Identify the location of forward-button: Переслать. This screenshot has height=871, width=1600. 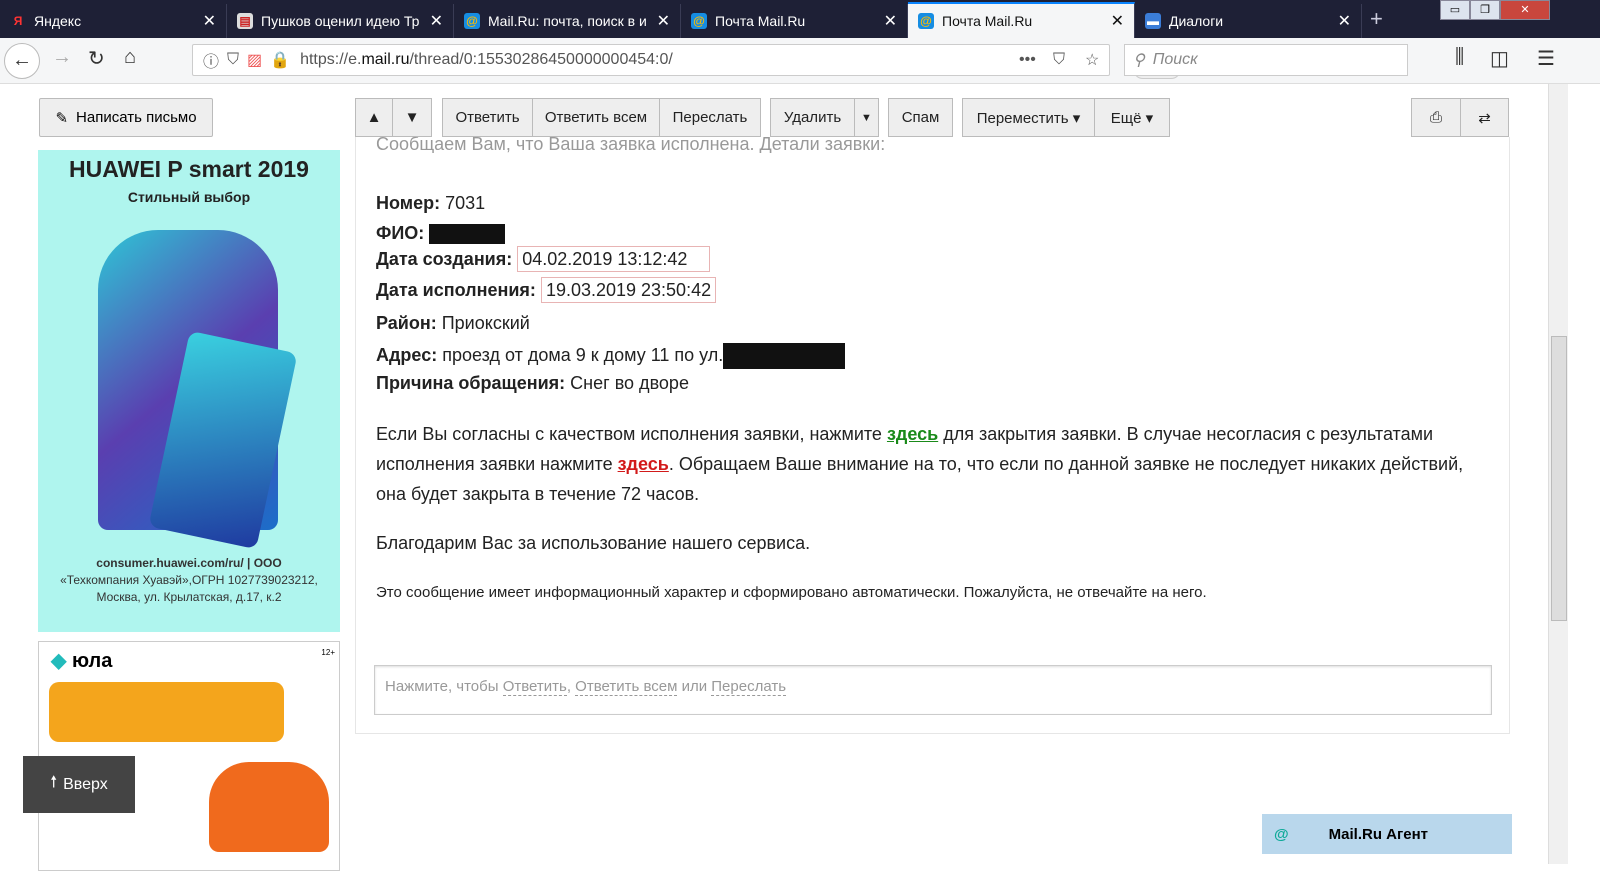
(710, 117).